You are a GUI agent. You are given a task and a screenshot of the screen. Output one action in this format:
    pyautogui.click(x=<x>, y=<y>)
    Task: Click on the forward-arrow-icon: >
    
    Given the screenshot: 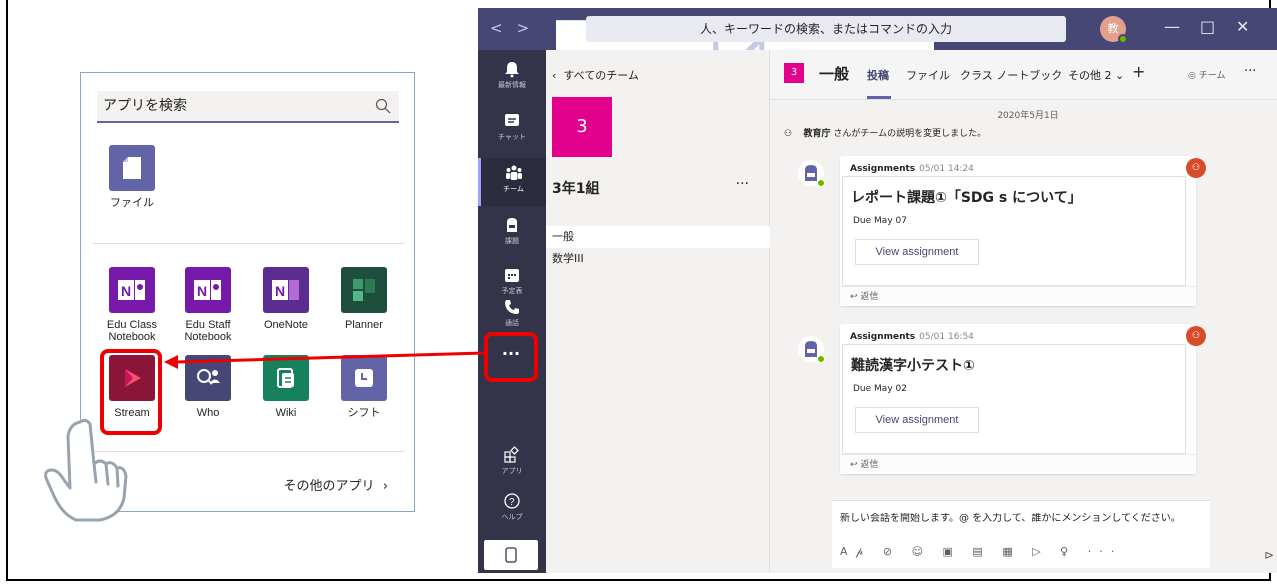 What is the action you would take?
    pyautogui.click(x=530, y=28)
    